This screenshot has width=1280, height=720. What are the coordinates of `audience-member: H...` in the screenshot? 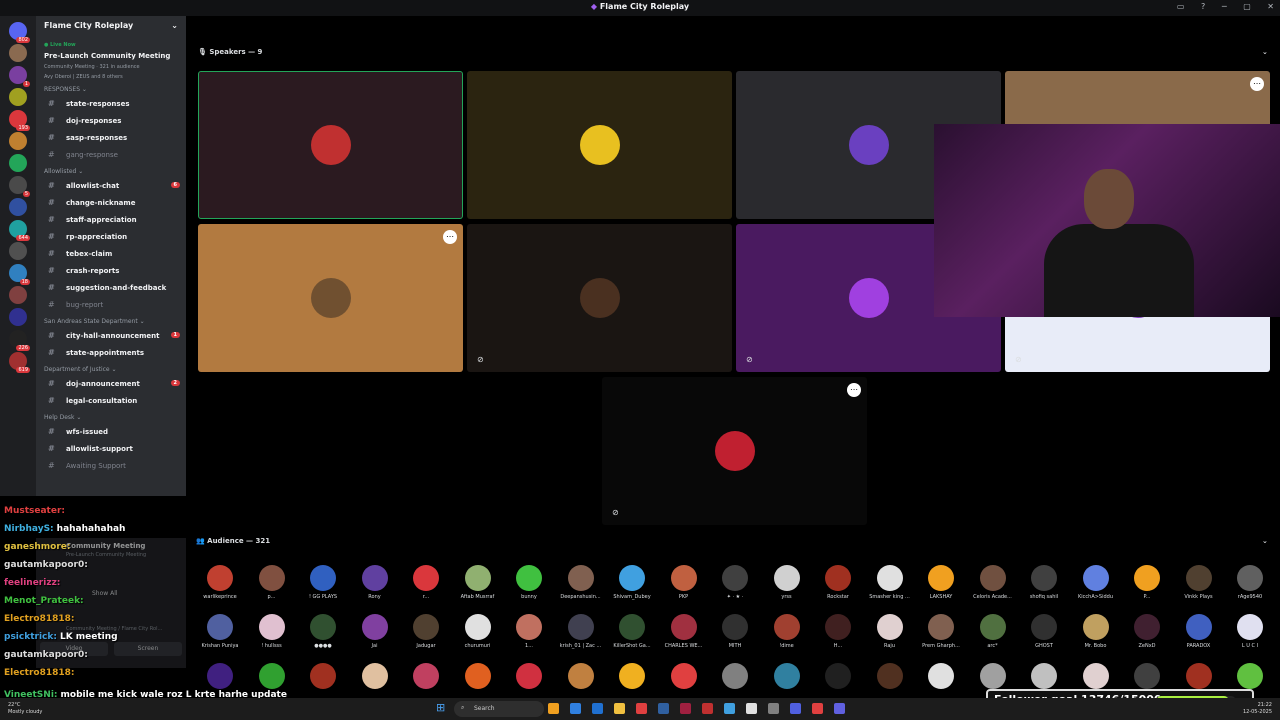 It's located at (838, 631).